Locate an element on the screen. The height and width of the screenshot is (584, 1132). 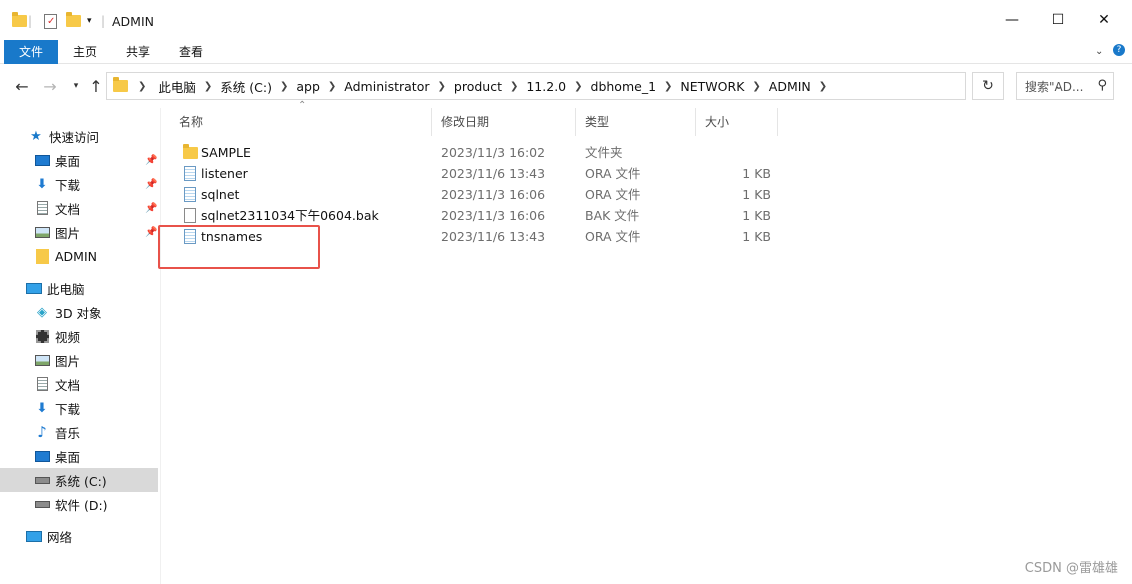
nav-pictures: 图片 is located at coordinates (80, 360).